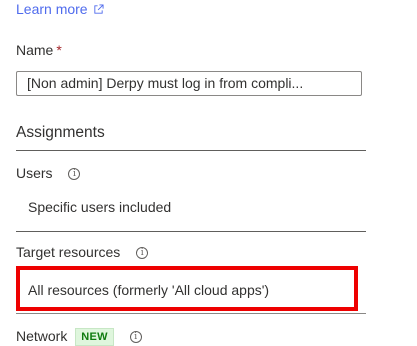  Describe the element at coordinates (191, 231) in the screenshot. I see `users-divider` at that location.